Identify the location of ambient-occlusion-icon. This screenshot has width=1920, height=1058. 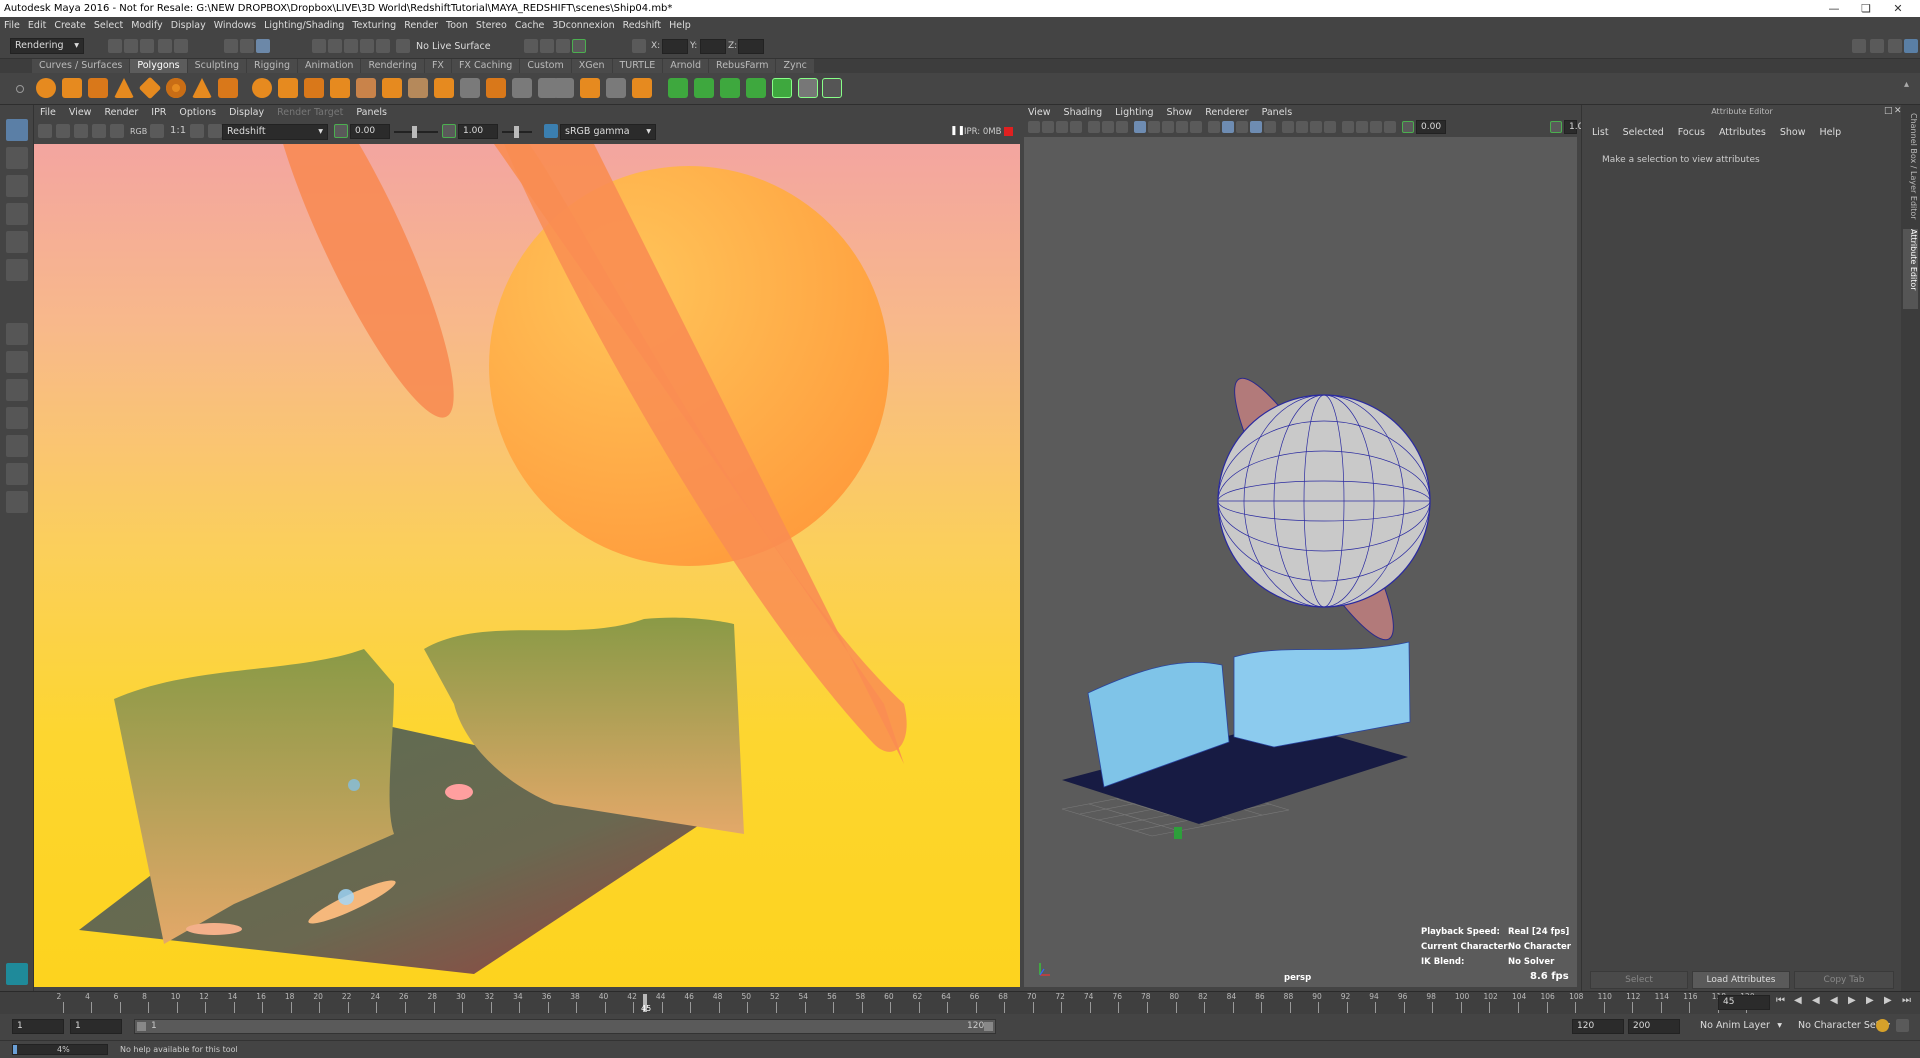
(1228, 127).